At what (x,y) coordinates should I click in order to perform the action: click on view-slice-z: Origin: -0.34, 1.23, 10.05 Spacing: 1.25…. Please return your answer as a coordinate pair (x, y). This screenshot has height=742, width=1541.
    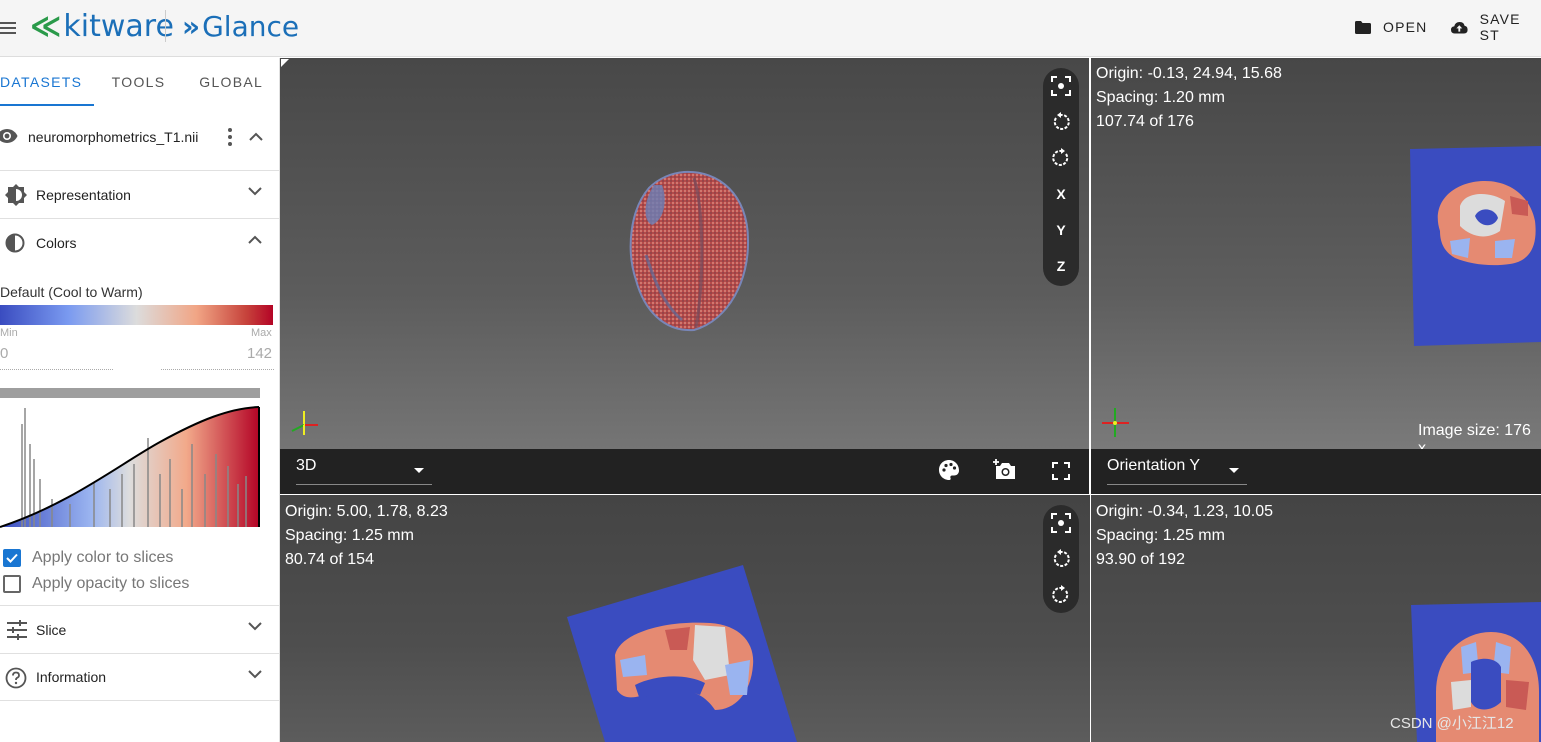
    Looking at the image, I should click on (1316, 618).